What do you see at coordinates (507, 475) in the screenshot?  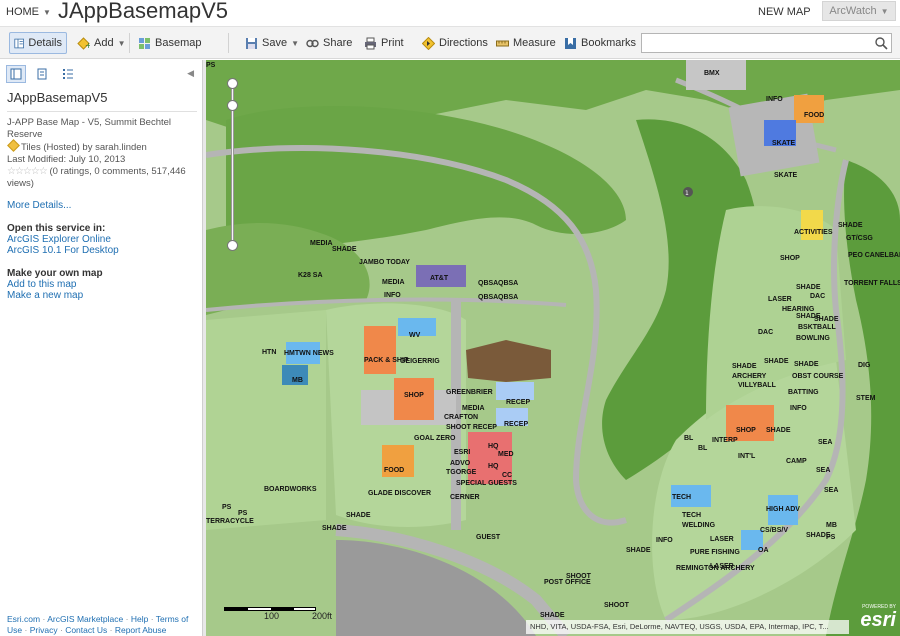 I see `map-label: CC` at bounding box center [507, 475].